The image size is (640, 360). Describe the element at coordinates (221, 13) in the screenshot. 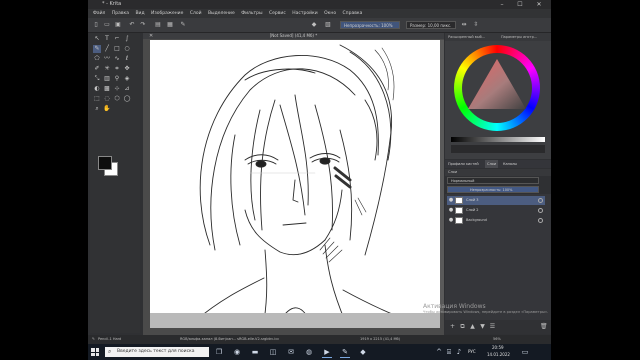

I see `menu-select: Выделение` at that location.